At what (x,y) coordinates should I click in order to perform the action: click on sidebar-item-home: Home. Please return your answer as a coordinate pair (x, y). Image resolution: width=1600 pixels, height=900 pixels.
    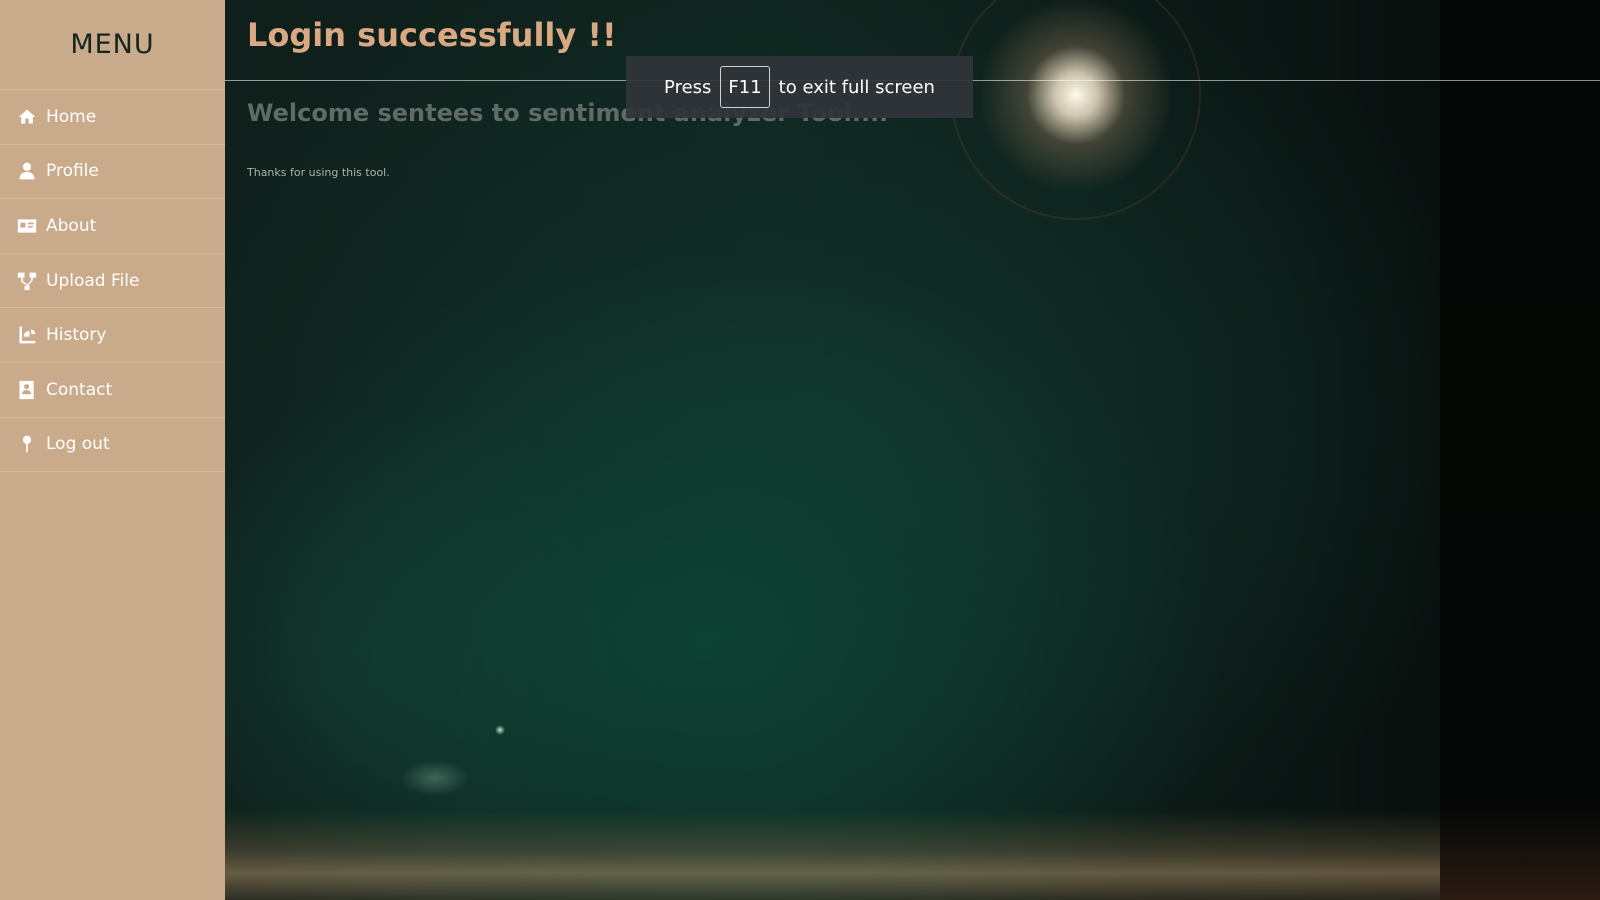
    Looking at the image, I should click on (112, 117).